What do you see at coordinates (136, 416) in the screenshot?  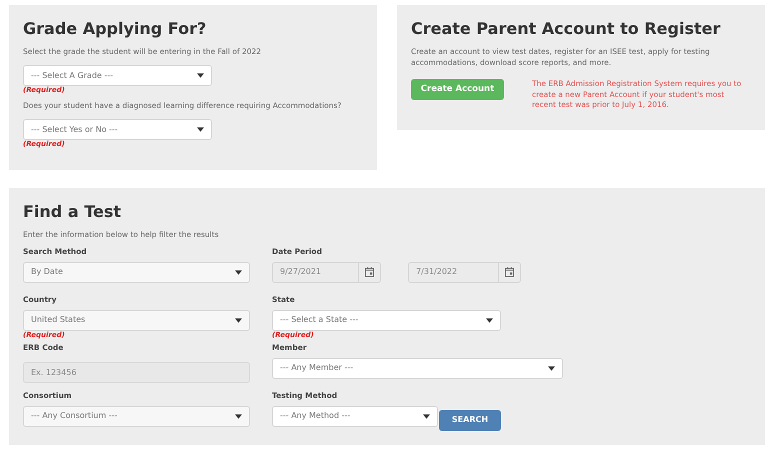 I see `select-field: --- Any Consortium ---` at bounding box center [136, 416].